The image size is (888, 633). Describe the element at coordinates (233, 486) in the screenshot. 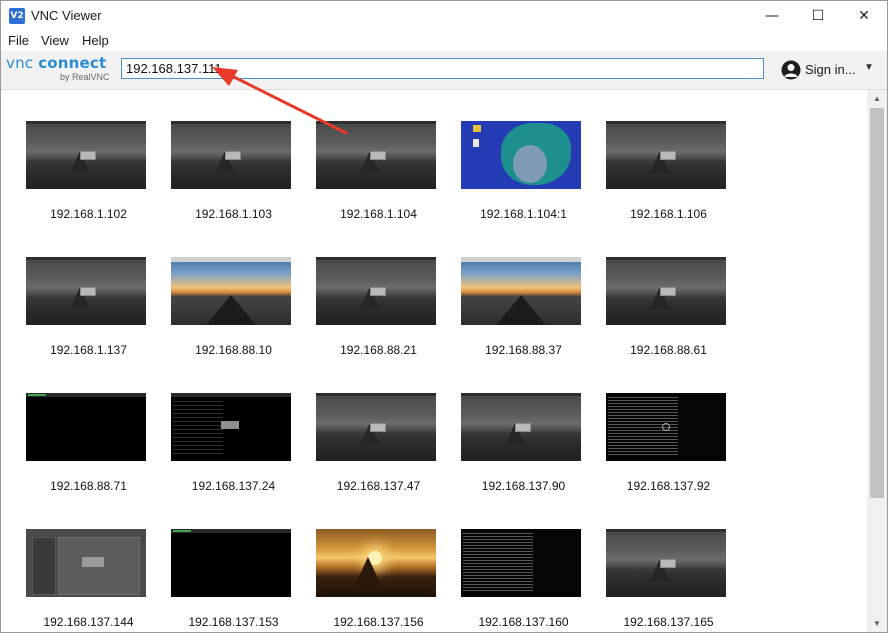

I see `connection-label: 192.168.137.24` at that location.